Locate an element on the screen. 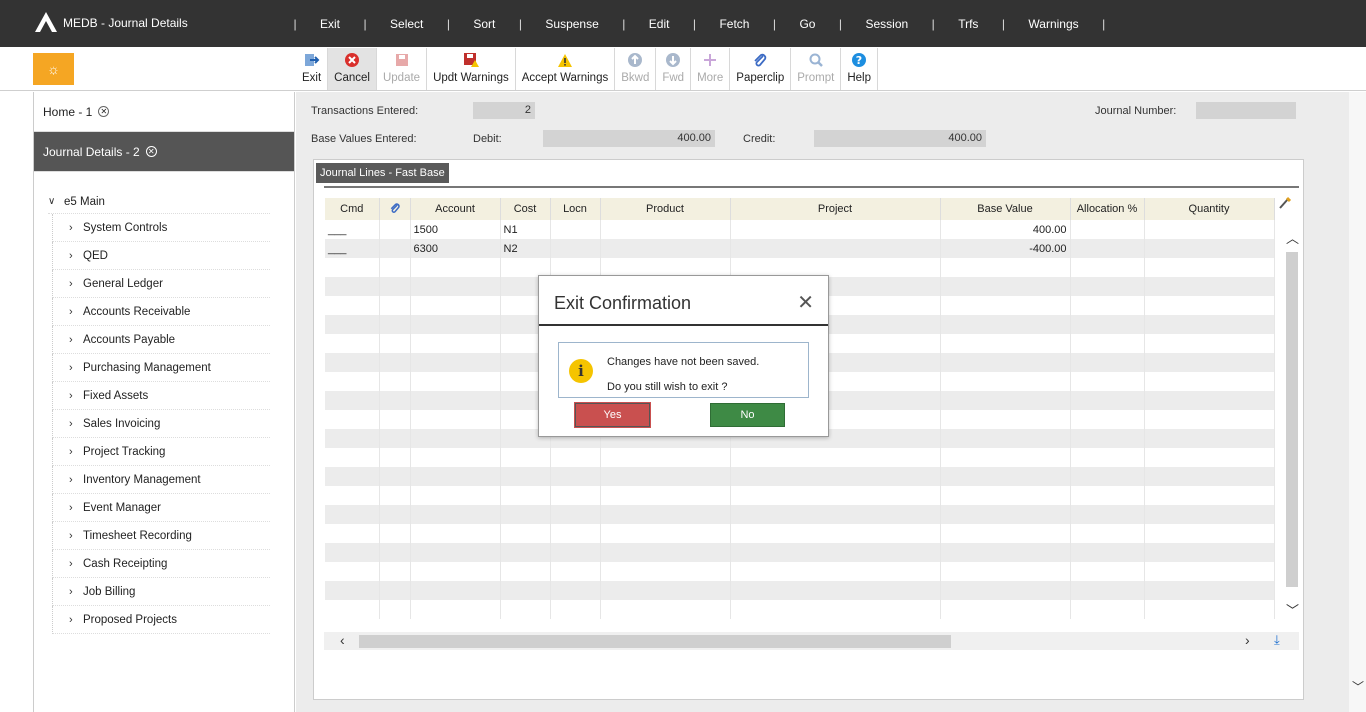 The width and height of the screenshot is (1366, 712). table-cell: N1 is located at coordinates (525, 229).